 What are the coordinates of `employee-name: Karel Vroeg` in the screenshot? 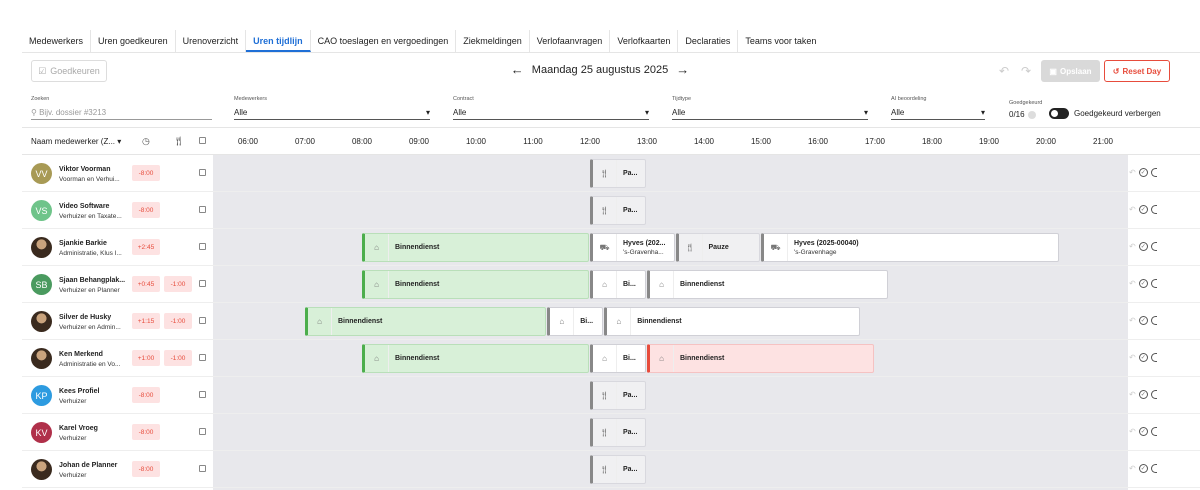 It's located at (78, 428).